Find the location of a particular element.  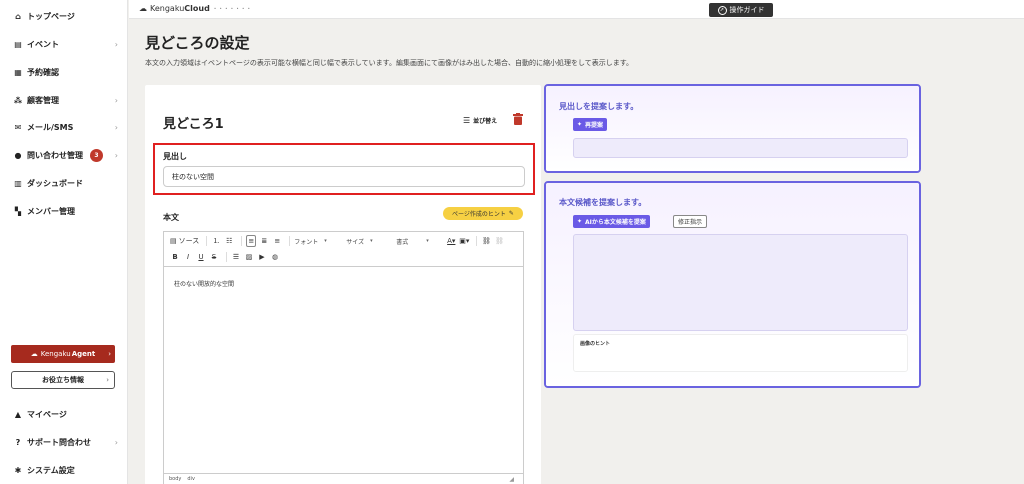

kengaku-cloud-logo: ☁ Kengaku Cloud • • • • • • • is located at coordinates (195, 8).